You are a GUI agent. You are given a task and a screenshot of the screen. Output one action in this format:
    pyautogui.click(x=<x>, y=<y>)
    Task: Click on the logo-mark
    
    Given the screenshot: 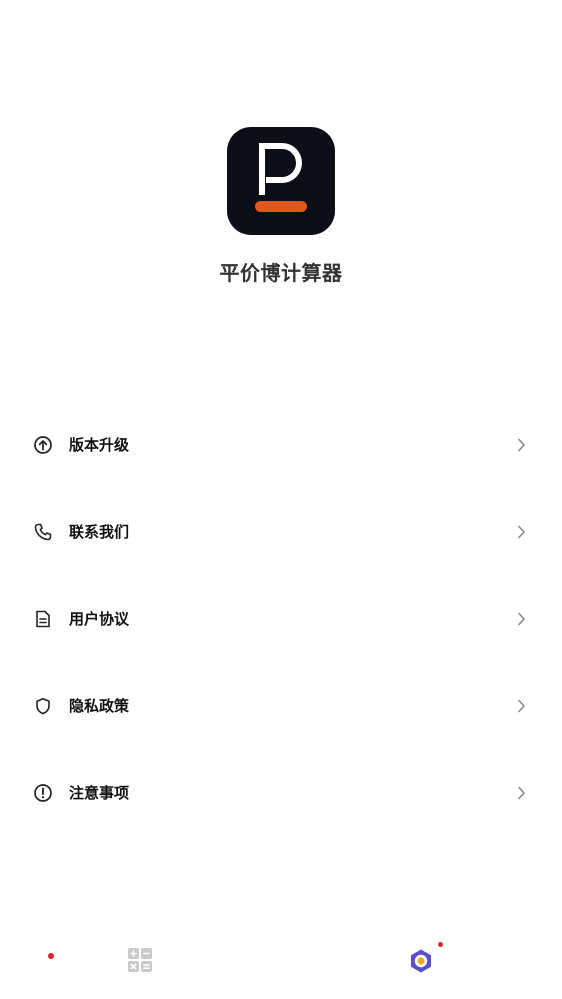 What is the action you would take?
    pyautogui.click(x=281, y=177)
    